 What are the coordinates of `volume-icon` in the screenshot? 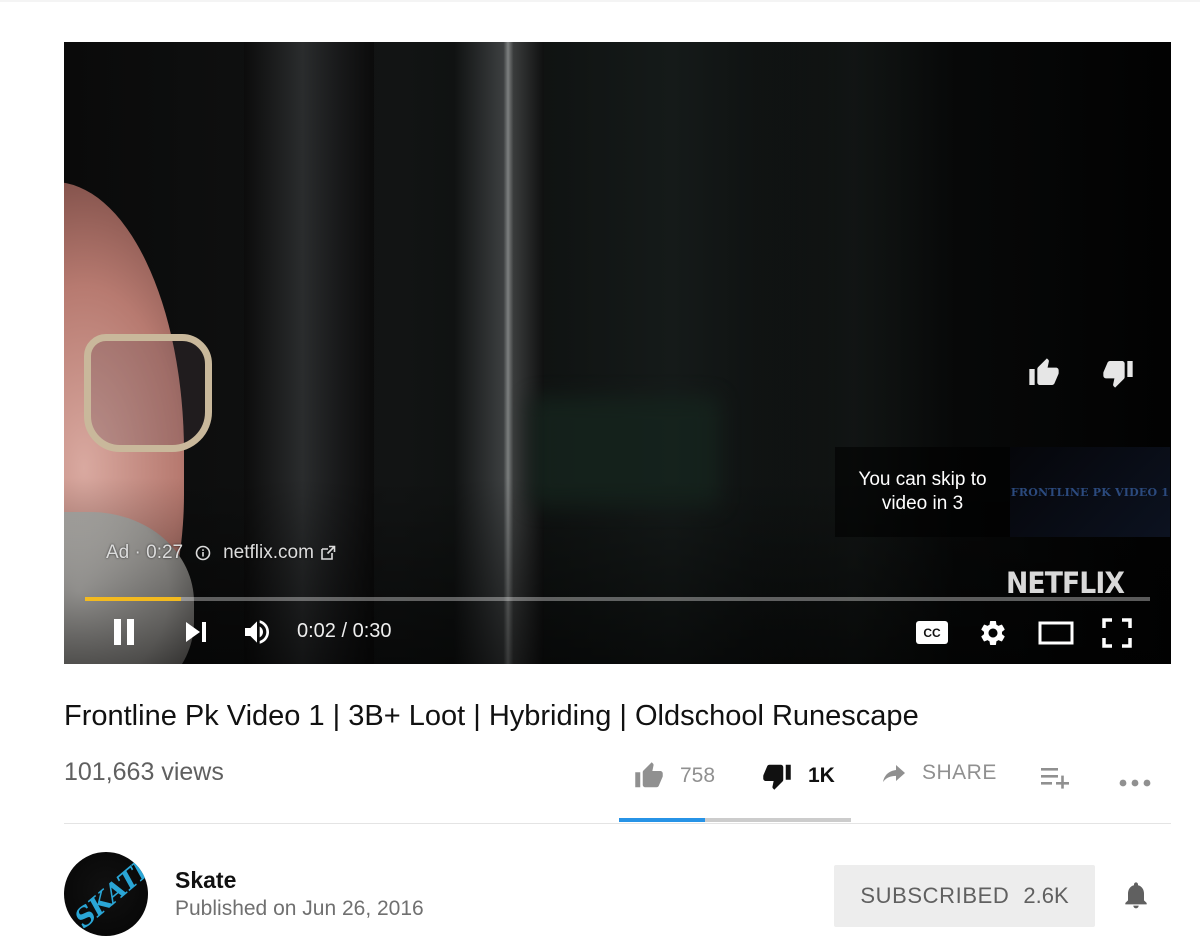 It's located at (257, 632).